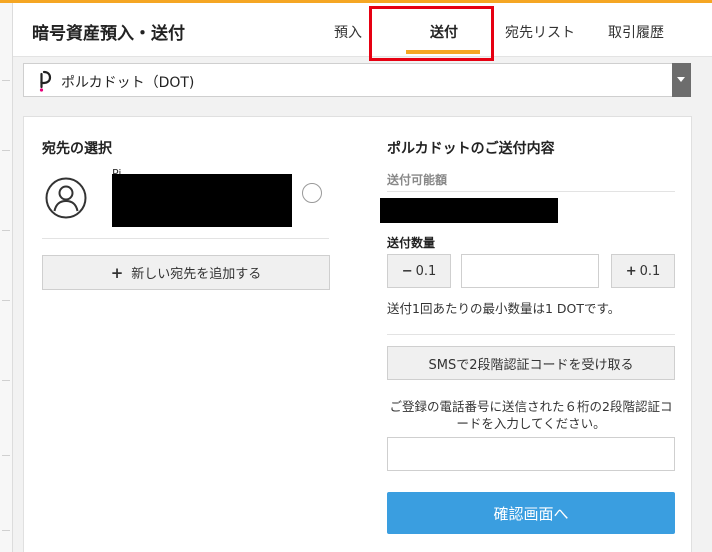 This screenshot has height=552, width=712. What do you see at coordinates (108, 34) in the screenshot?
I see `page-title: 暗号資産預入・送付` at bounding box center [108, 34].